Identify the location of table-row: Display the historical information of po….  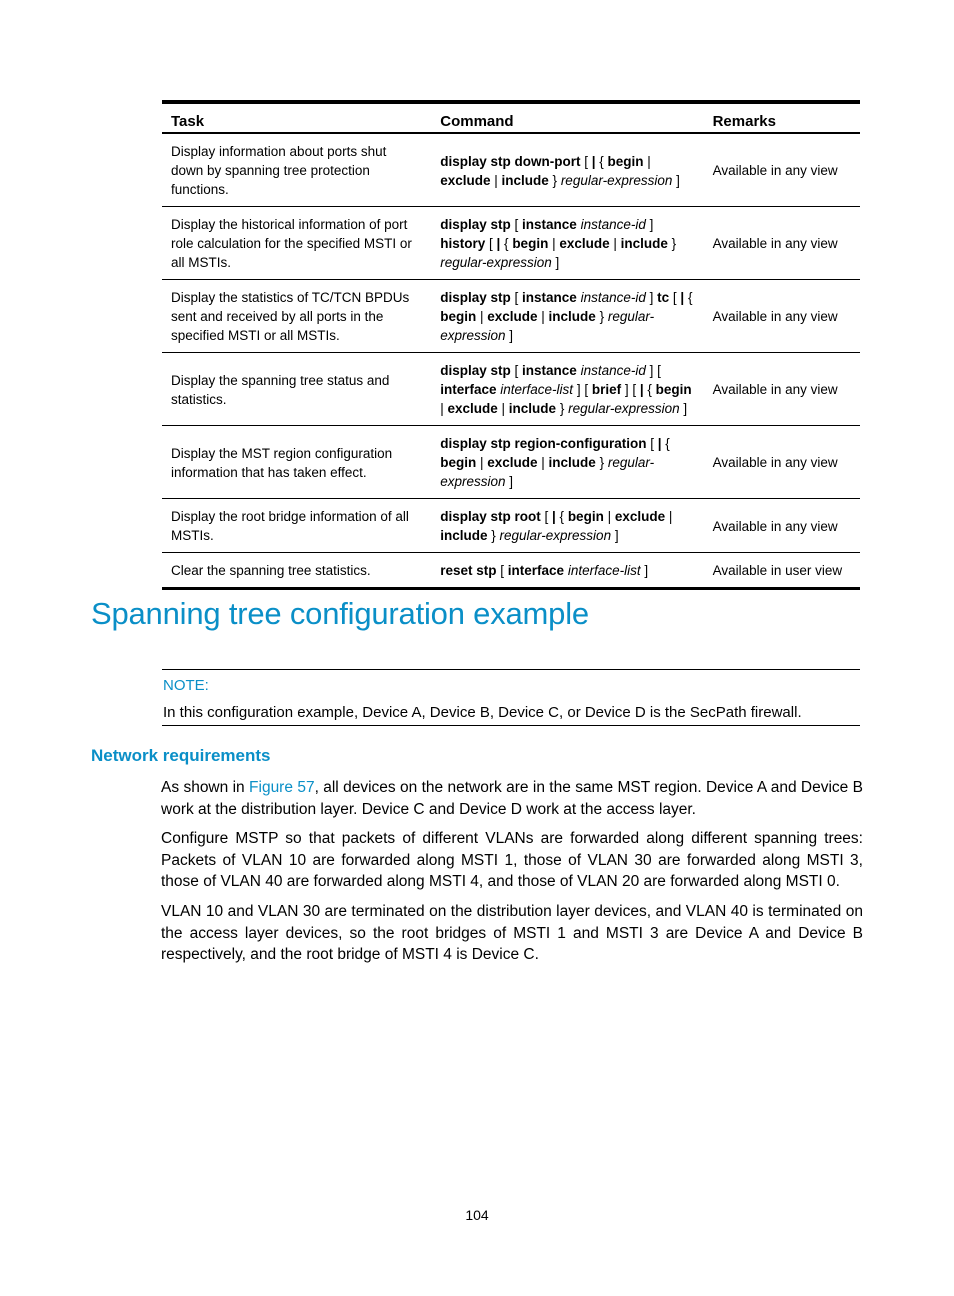
(511, 243).